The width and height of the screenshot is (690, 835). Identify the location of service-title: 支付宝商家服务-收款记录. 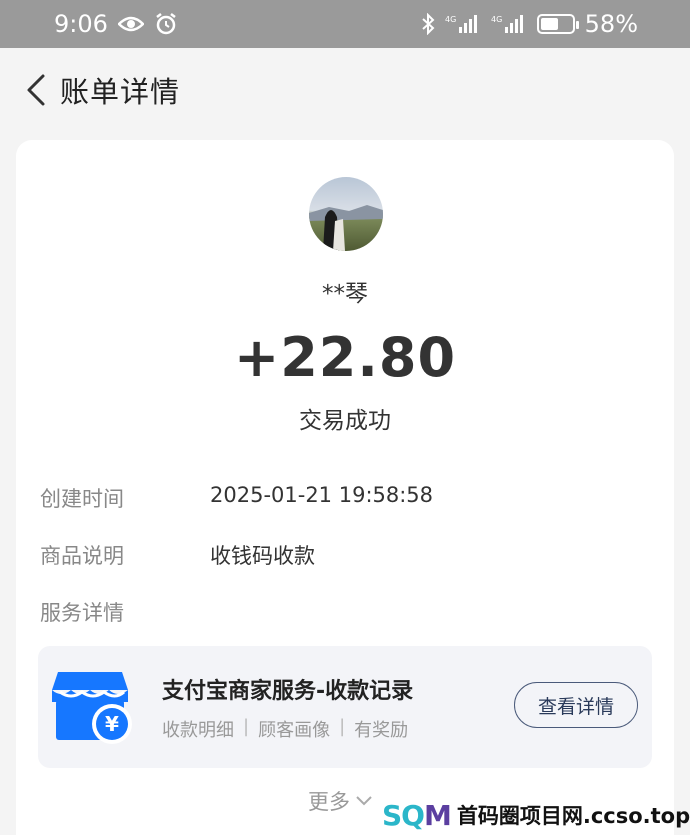
(288, 691).